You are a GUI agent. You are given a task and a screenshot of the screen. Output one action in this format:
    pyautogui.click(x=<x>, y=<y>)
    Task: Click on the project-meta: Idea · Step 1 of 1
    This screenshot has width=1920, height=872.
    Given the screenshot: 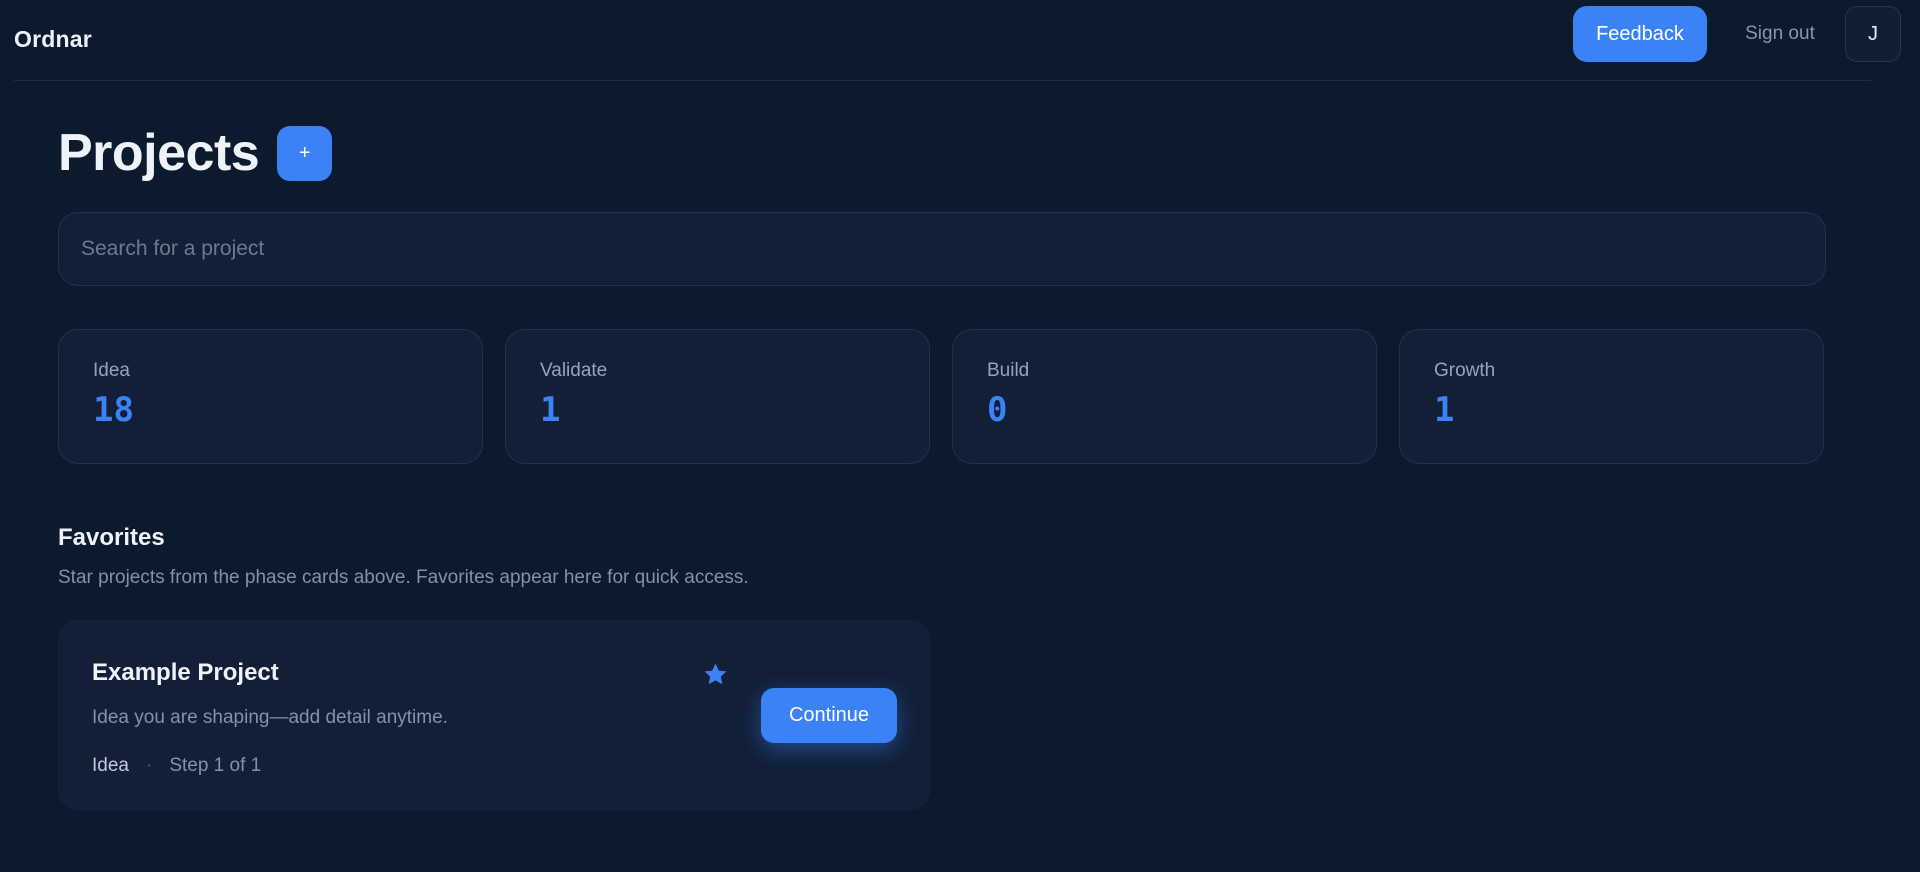 What is the action you would take?
    pyautogui.click(x=176, y=766)
    